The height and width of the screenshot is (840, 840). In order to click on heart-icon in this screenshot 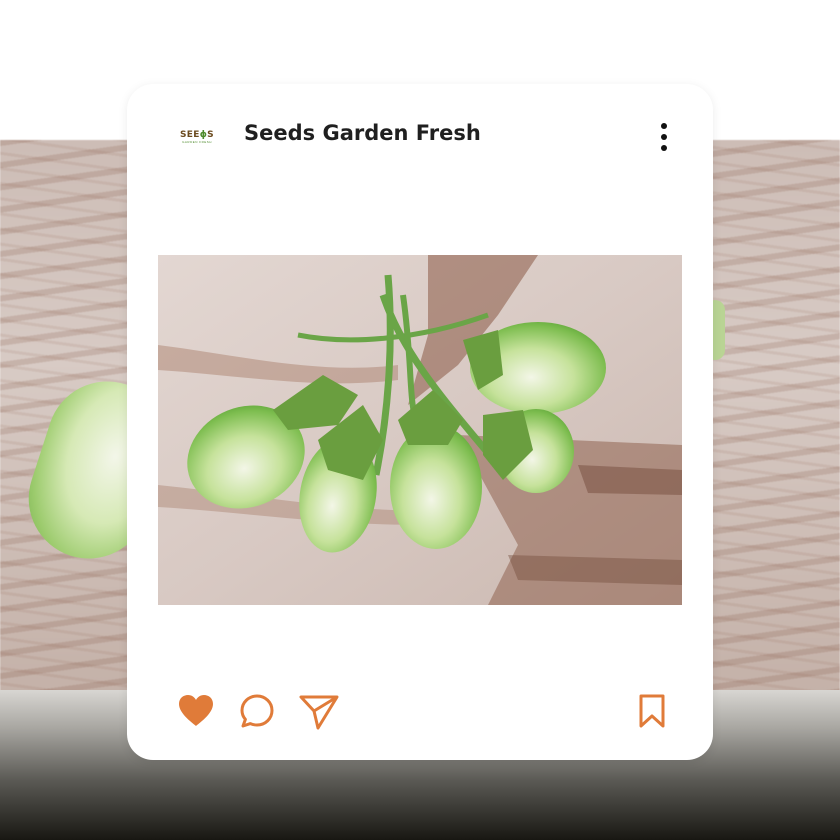, I will do `click(196, 710)`.